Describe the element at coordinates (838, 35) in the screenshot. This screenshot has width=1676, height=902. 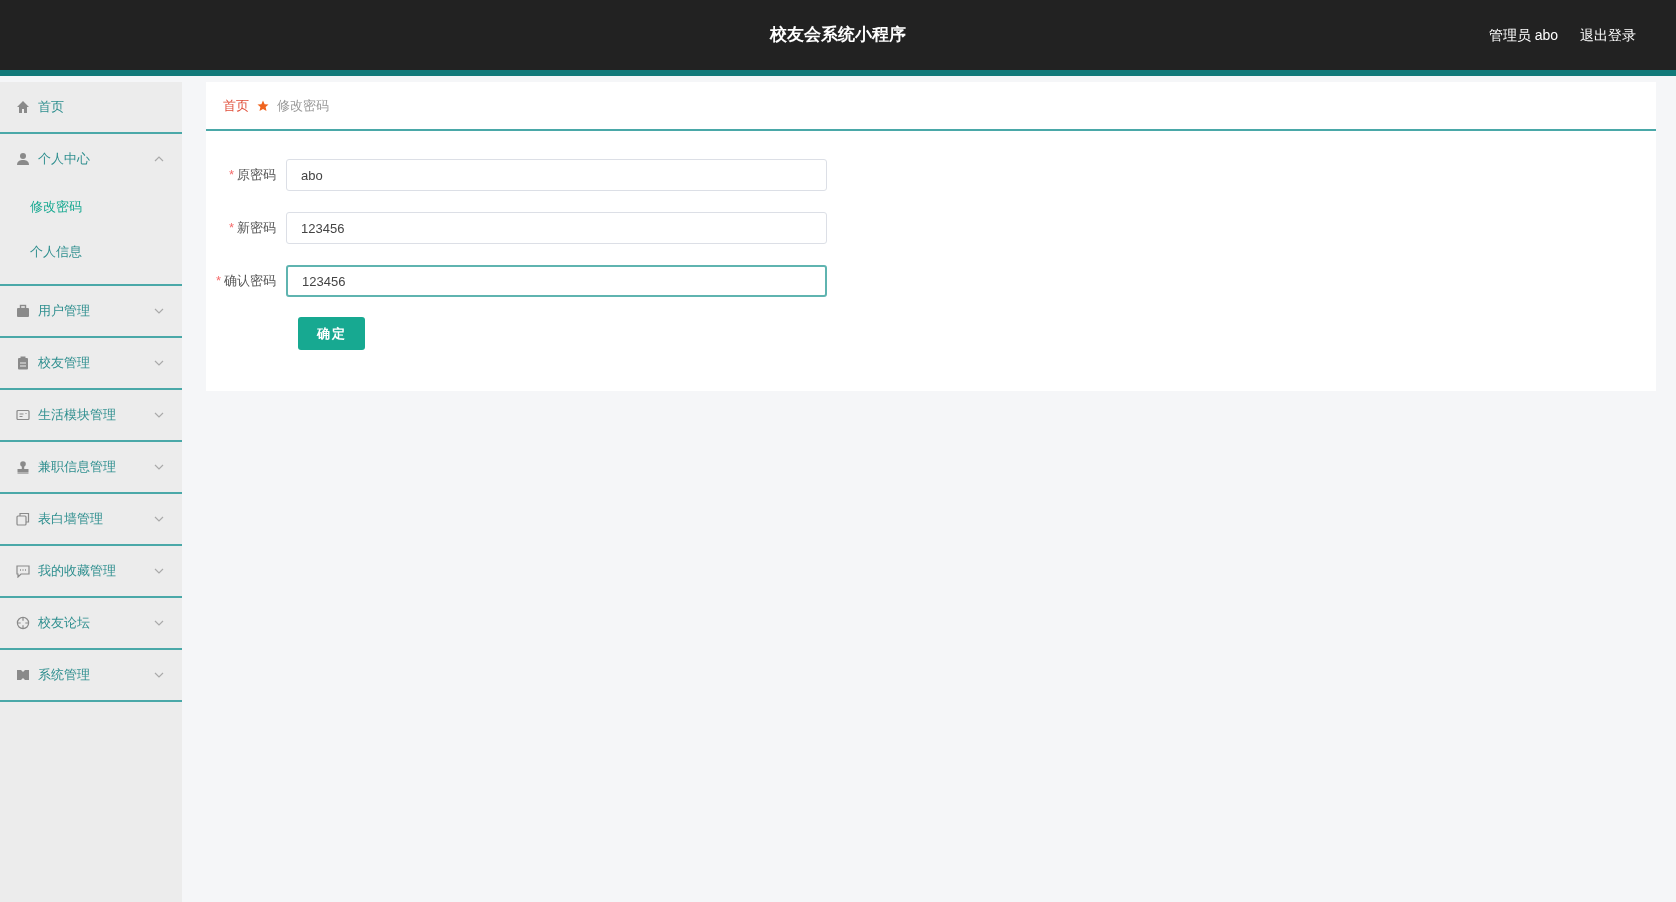
I see `app-title: 校友会系统小程序` at that location.